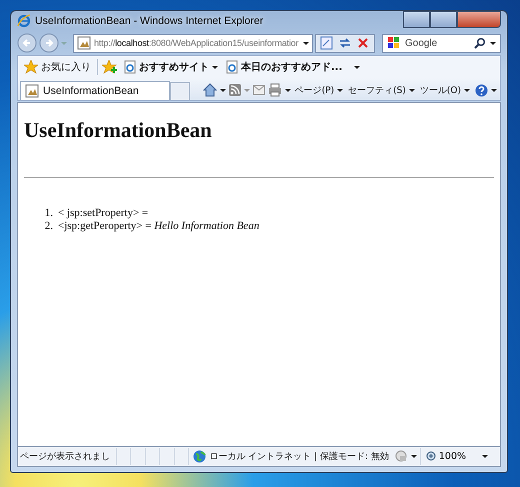  Describe the element at coordinates (431, 456) in the screenshot. I see `zoom-icon` at that location.